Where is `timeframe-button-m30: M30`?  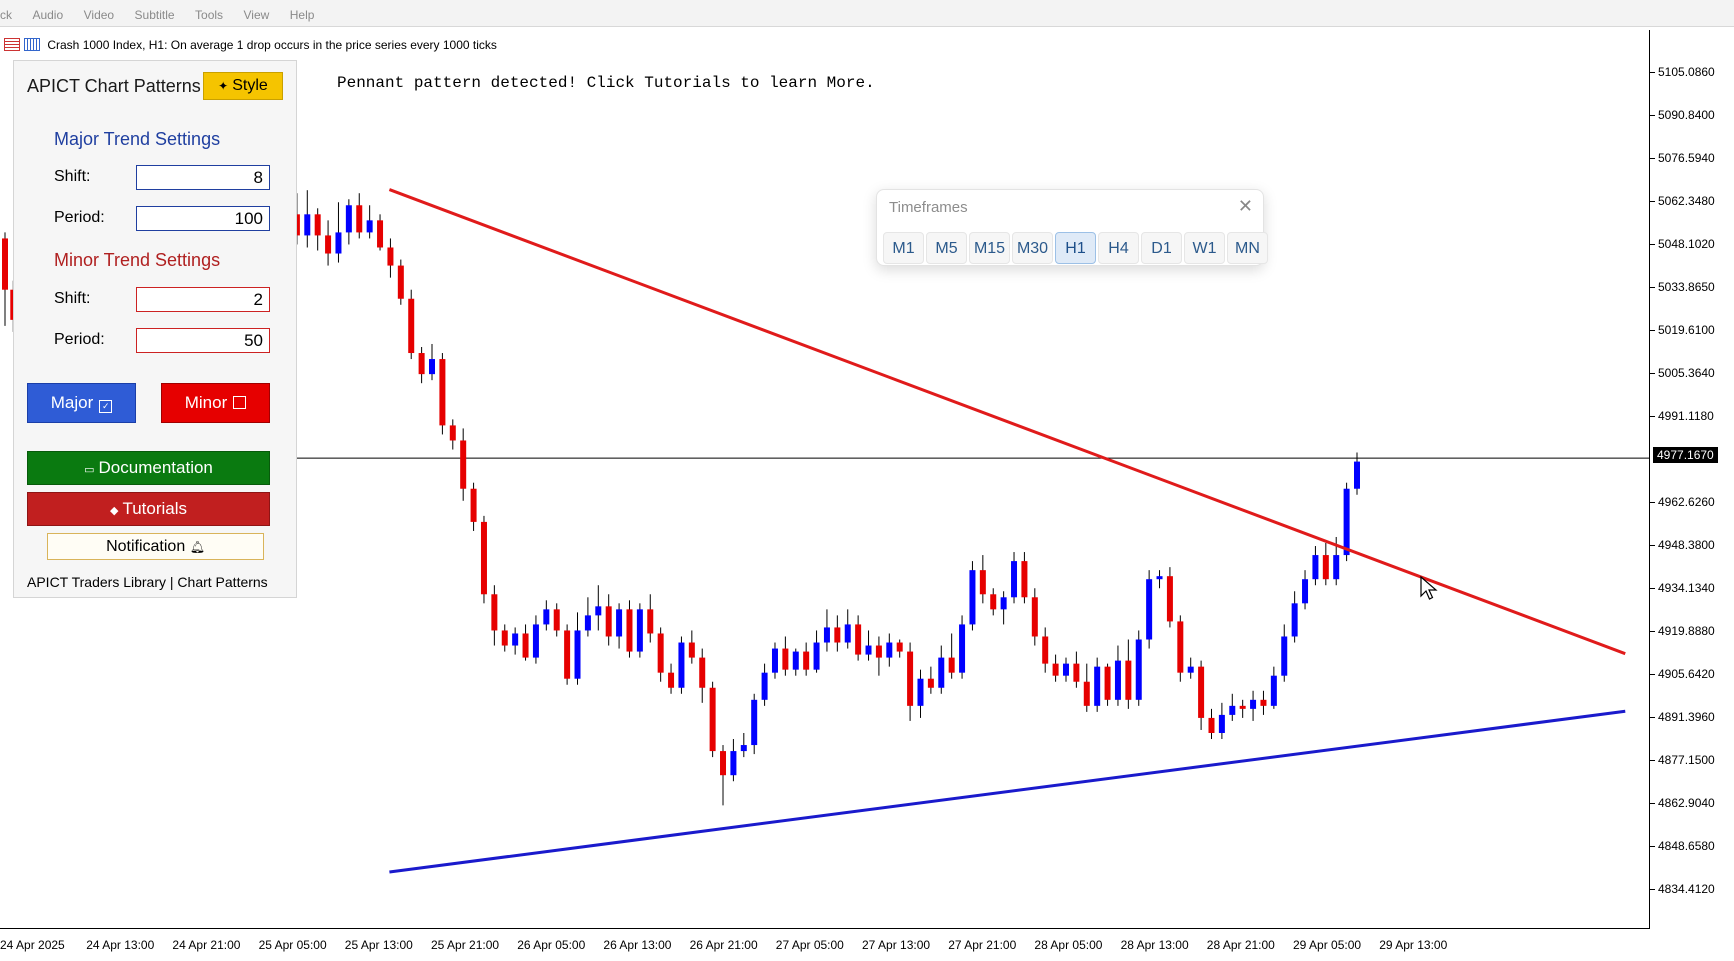 timeframe-button-m30: M30 is located at coordinates (1032, 248).